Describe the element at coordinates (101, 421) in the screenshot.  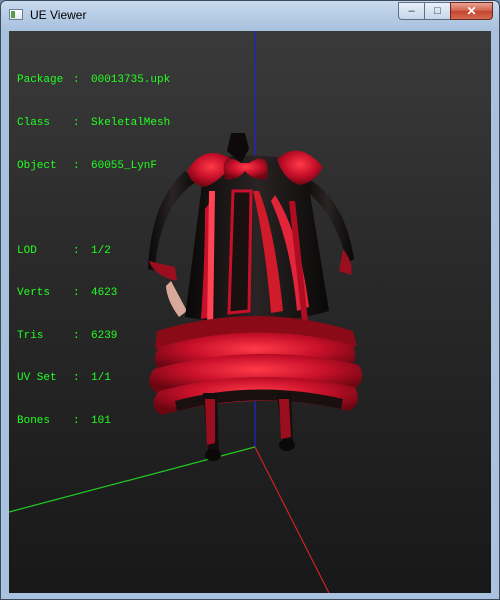
I see `info-value-bones: 101` at that location.